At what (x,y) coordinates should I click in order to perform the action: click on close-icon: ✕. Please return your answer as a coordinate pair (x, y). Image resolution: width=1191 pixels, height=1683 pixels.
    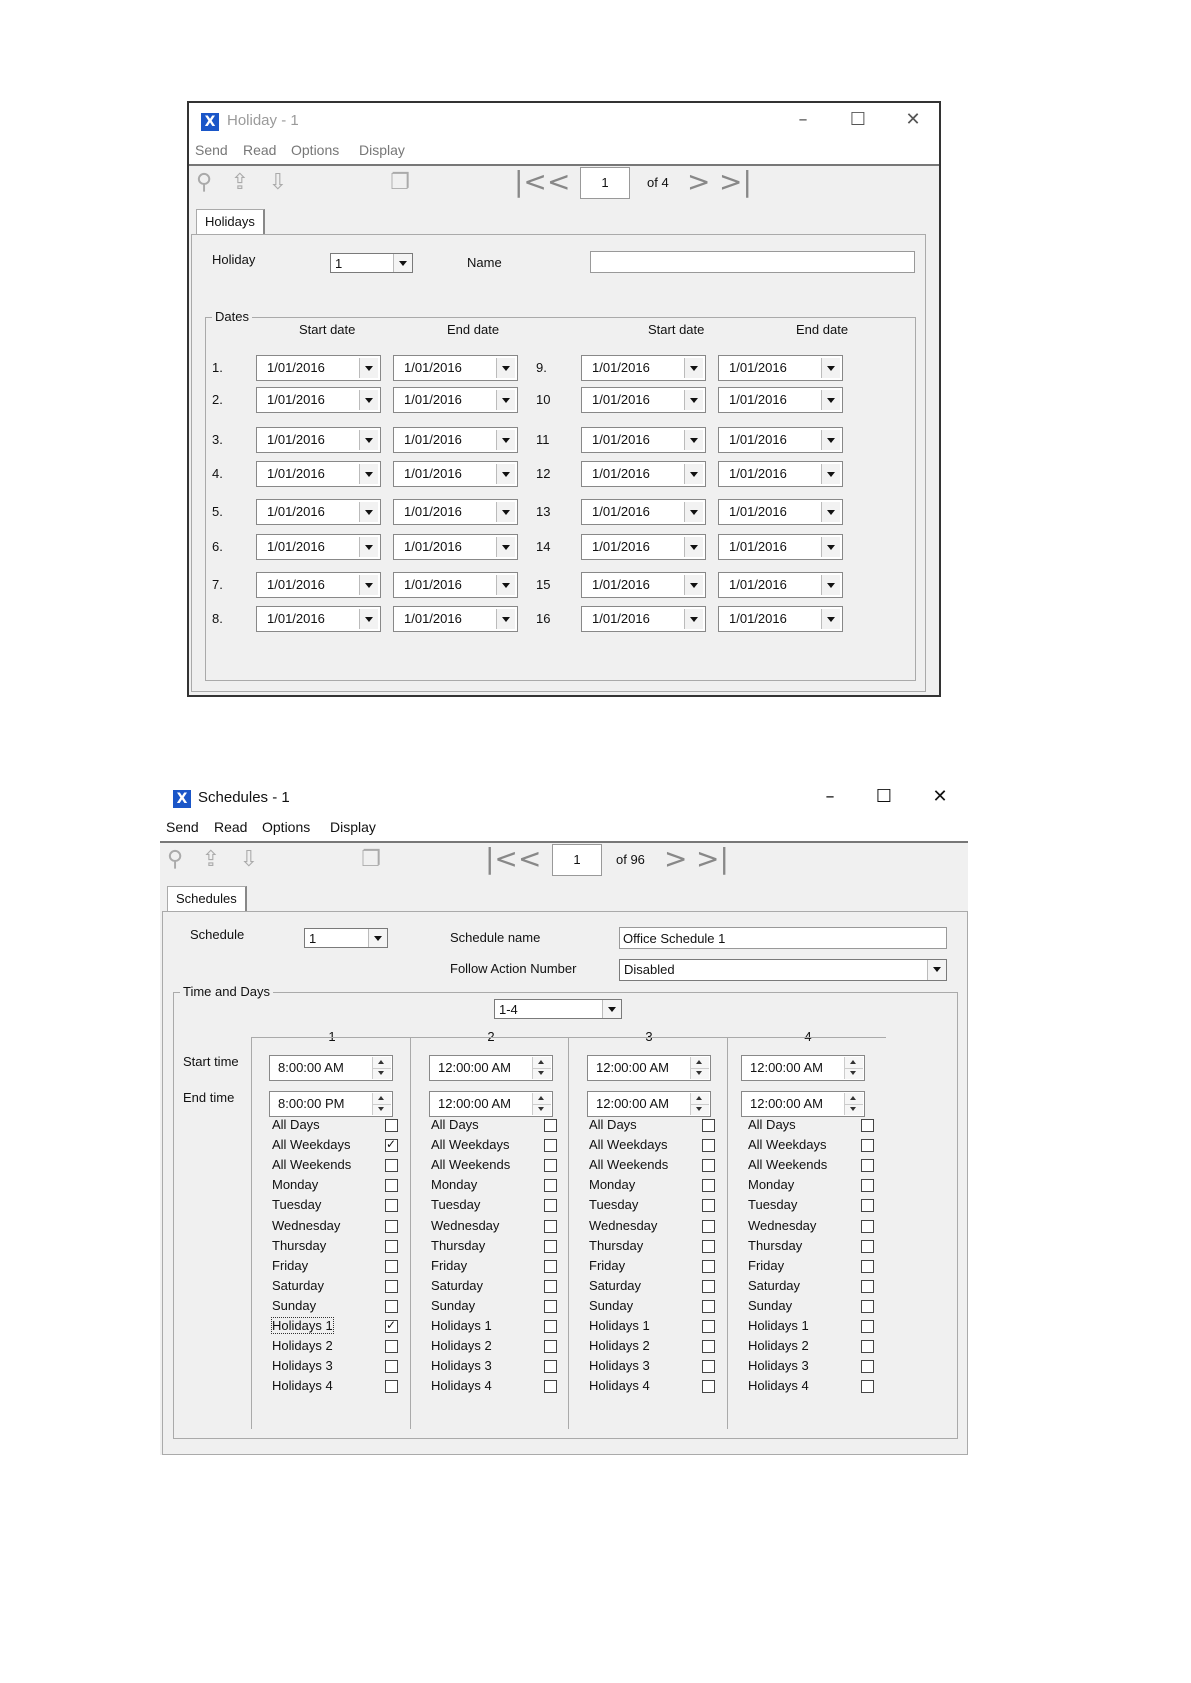
    Looking at the image, I should click on (940, 797).